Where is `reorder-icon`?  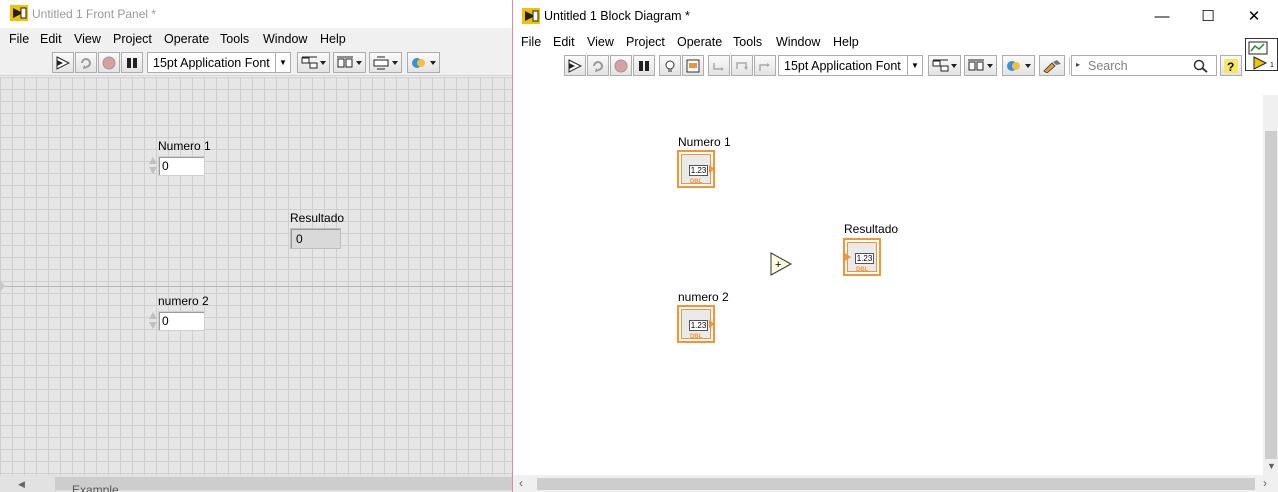
reorder-icon is located at coordinates (1018, 65).